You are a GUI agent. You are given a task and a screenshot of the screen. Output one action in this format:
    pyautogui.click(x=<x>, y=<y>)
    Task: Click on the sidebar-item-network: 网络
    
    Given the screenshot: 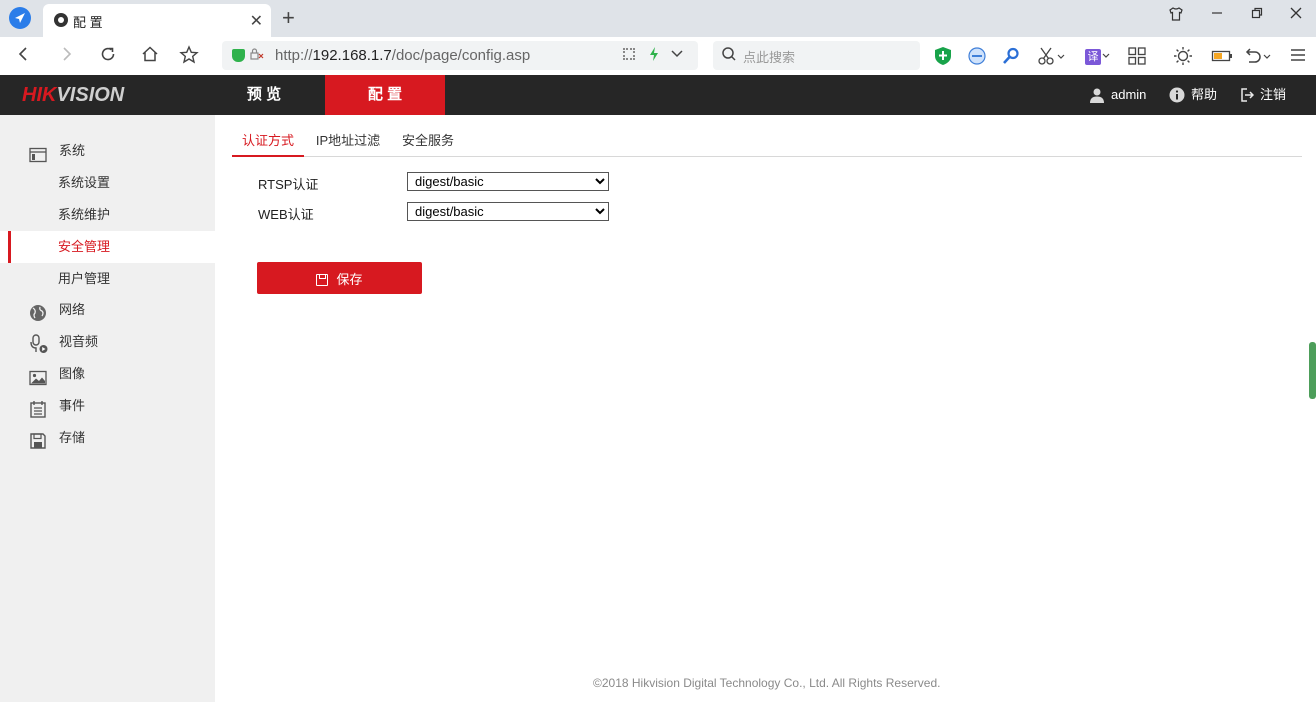 What is the action you would take?
    pyautogui.click(x=107, y=310)
    